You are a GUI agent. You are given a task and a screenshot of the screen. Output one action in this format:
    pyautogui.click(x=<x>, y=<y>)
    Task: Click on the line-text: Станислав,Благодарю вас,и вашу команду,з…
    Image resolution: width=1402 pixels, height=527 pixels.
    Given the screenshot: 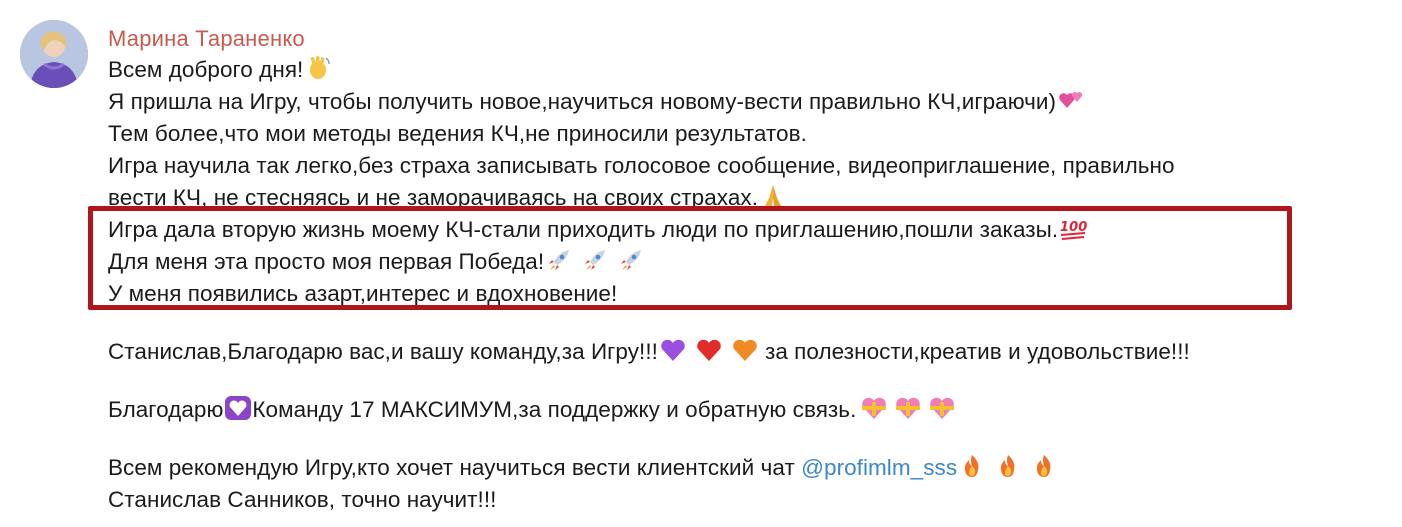 What is the action you would take?
    pyautogui.click(x=383, y=351)
    